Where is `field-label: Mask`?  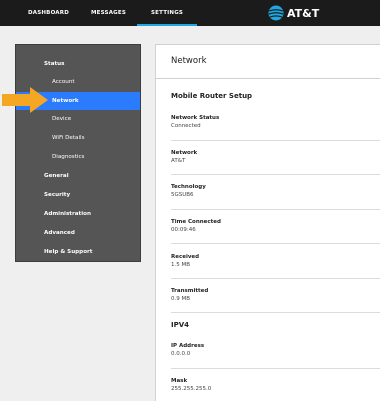 field-label: Mask is located at coordinates (179, 381).